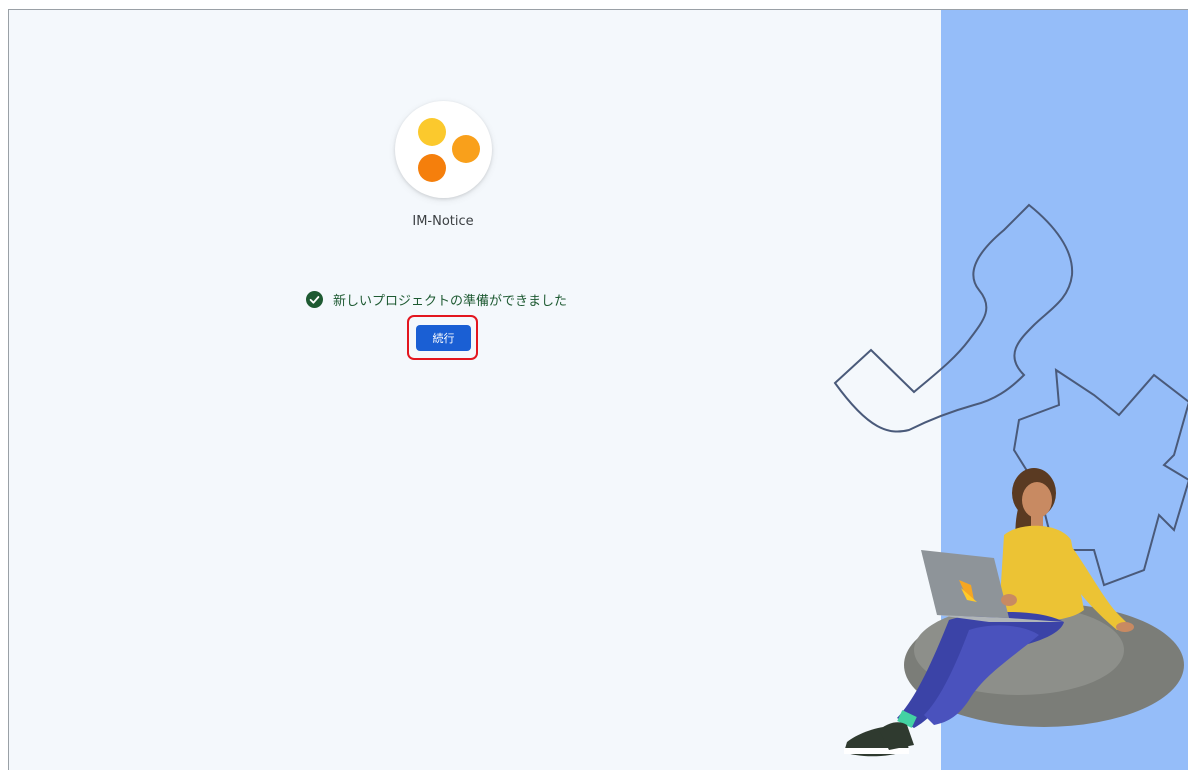  What do you see at coordinates (443, 221) in the screenshot?
I see `project-name: IM-Notice` at bounding box center [443, 221].